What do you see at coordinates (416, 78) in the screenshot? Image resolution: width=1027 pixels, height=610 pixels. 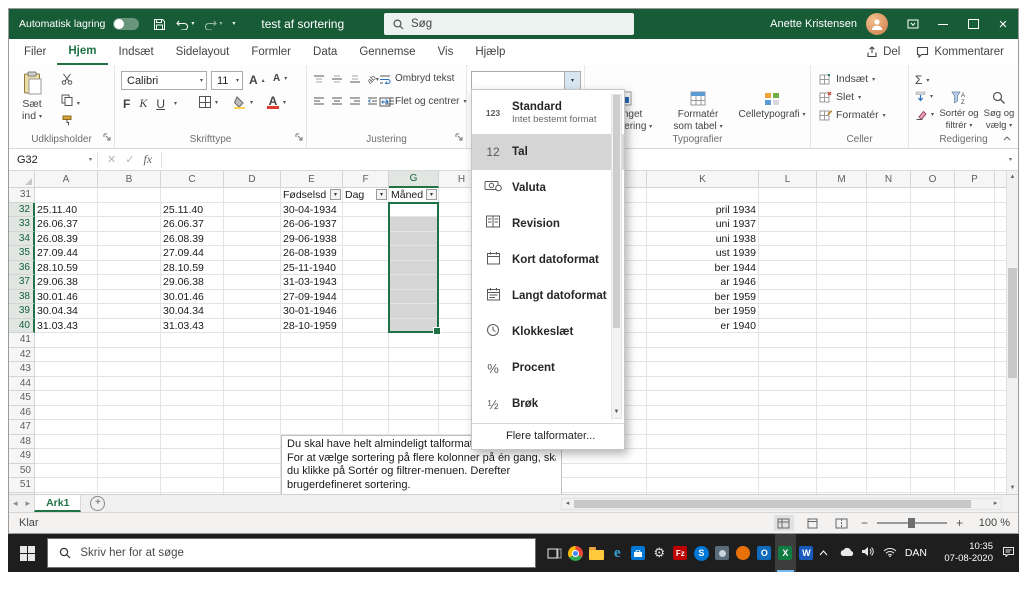 I see `wrap-text-button: Ombryd tekst` at bounding box center [416, 78].